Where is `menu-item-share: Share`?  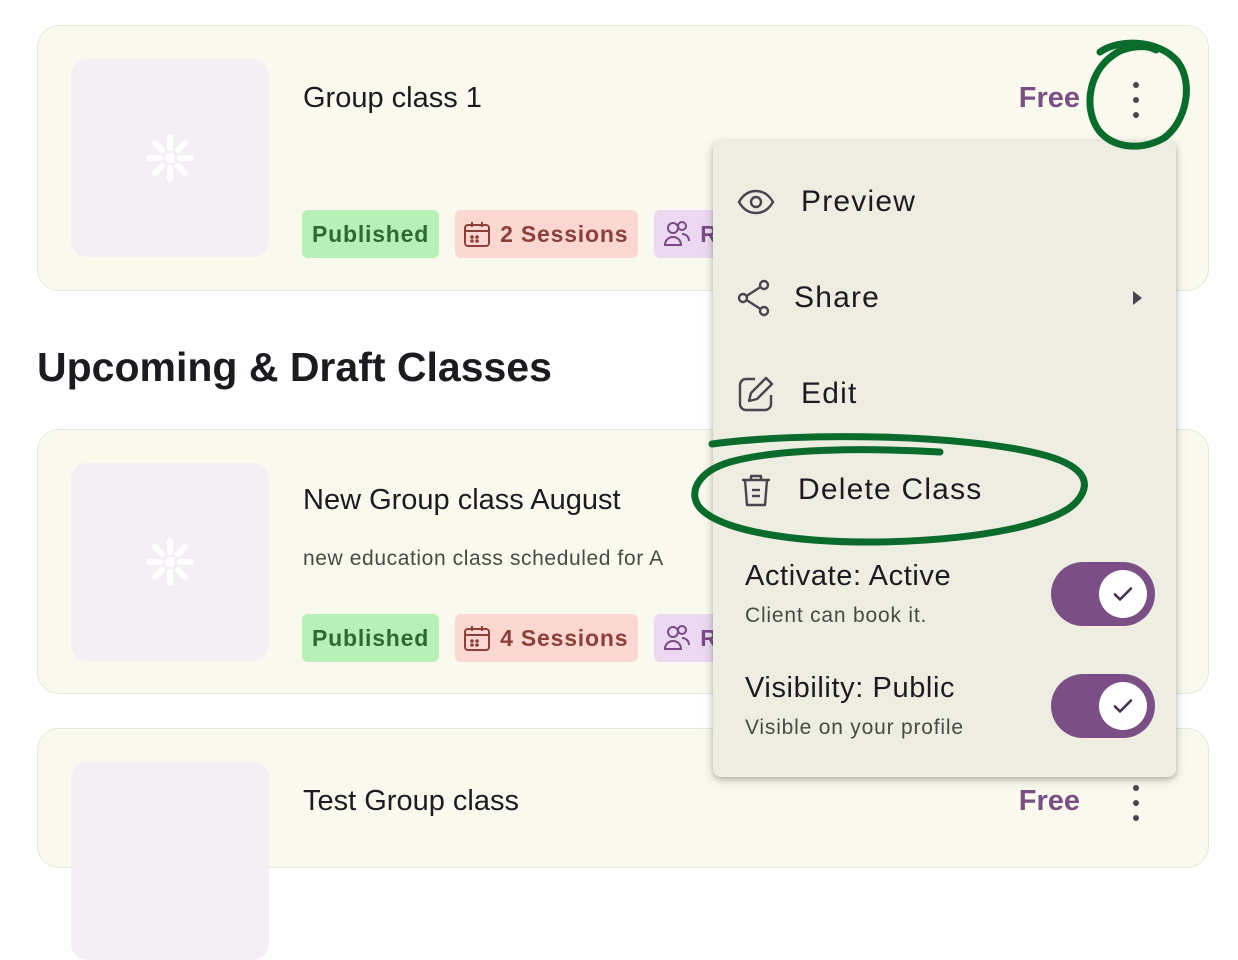 menu-item-share: Share is located at coordinates (944, 298).